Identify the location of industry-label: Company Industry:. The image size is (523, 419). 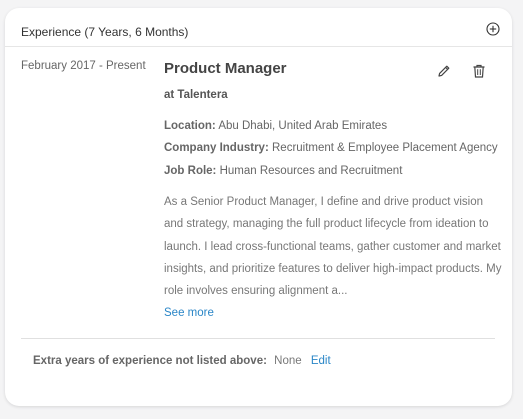
(216, 148).